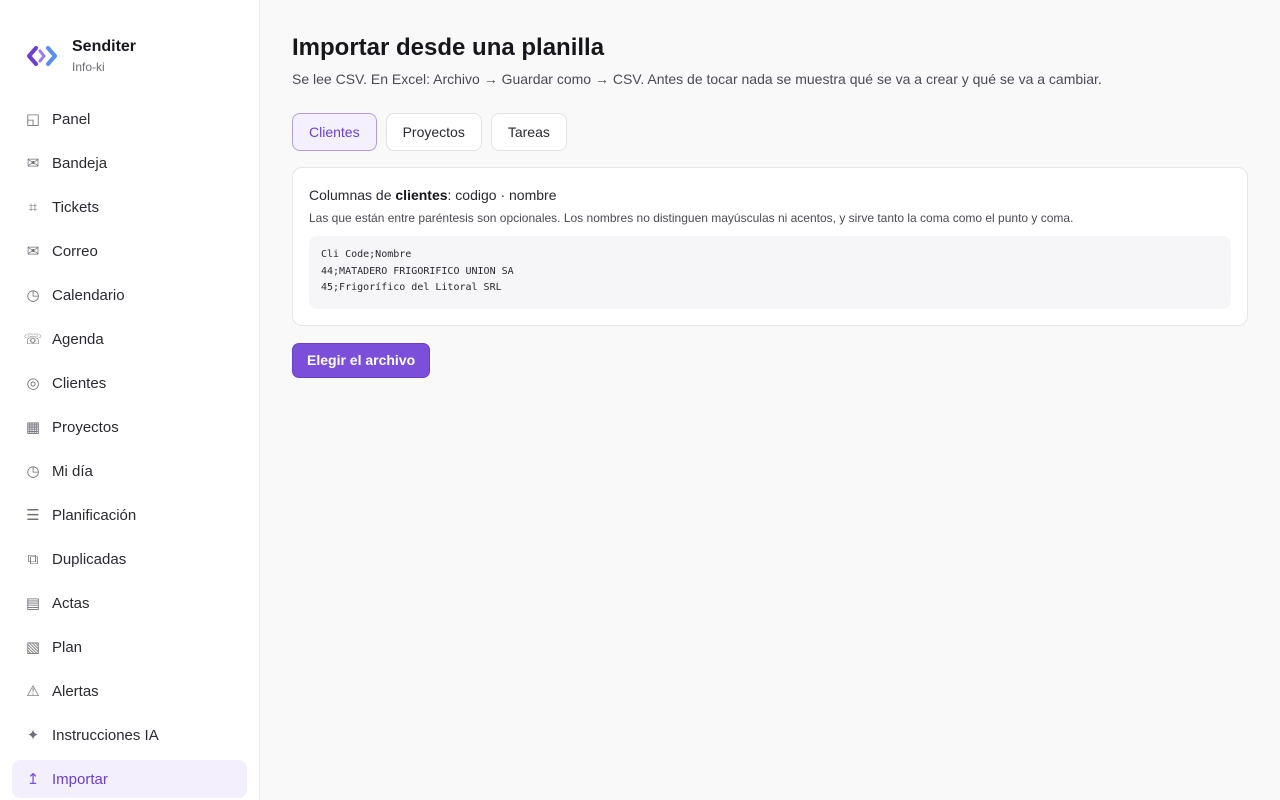  Describe the element at coordinates (85, 427) in the screenshot. I see `sidebar-item-label: Proyectos` at that location.